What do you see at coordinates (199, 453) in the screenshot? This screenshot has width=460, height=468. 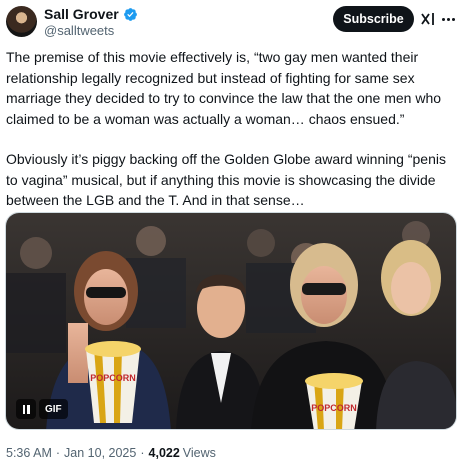 I see `views-label: Views` at bounding box center [199, 453].